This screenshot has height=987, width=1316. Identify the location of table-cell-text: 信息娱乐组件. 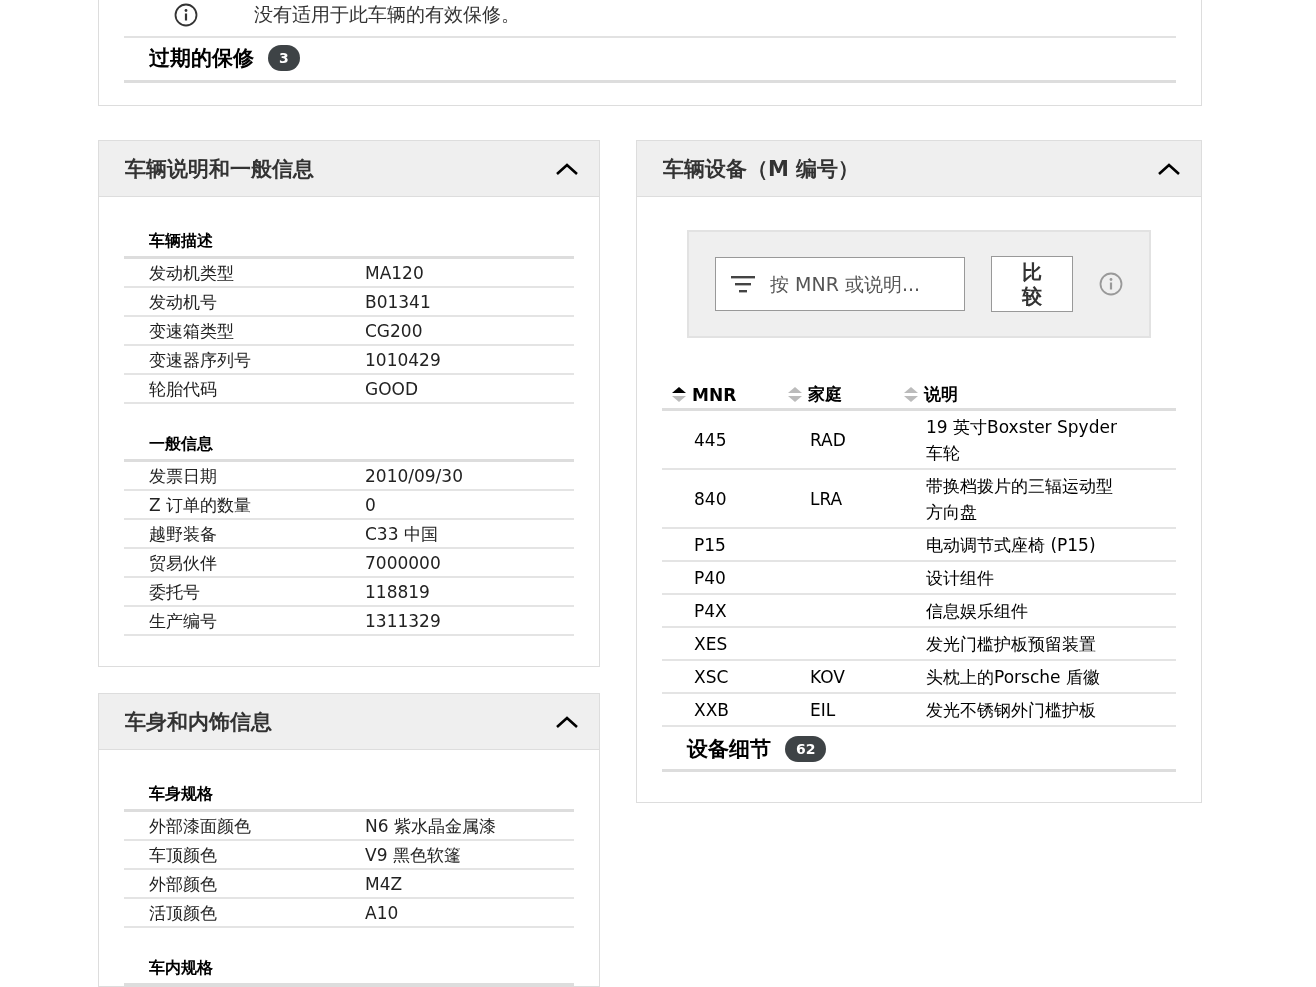
(977, 611).